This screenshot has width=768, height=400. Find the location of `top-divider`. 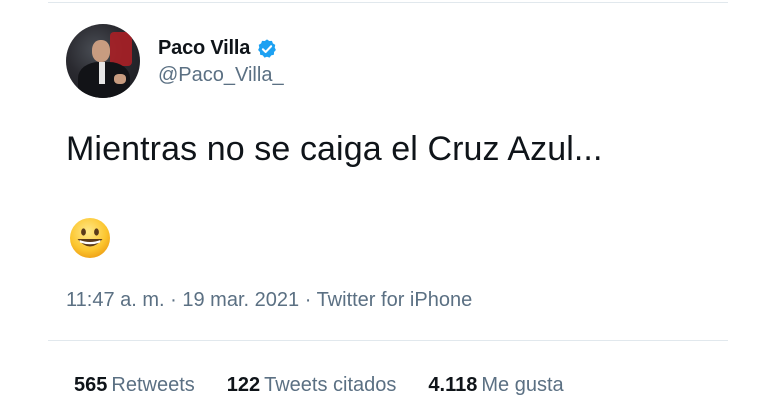

top-divider is located at coordinates (388, 2).